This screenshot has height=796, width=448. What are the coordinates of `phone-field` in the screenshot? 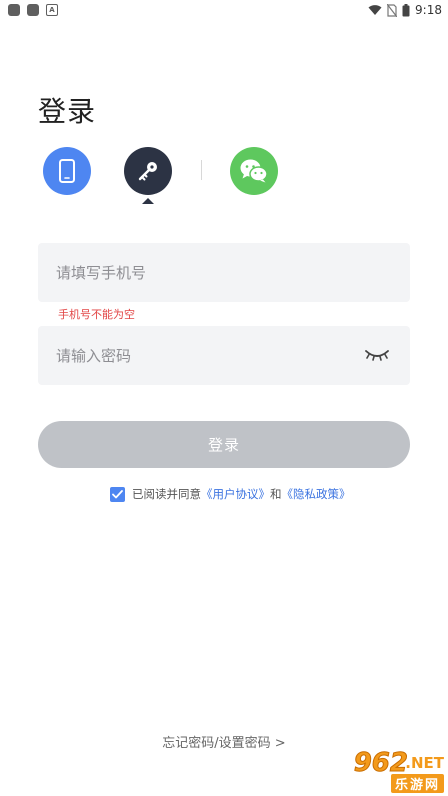 It's located at (224, 272).